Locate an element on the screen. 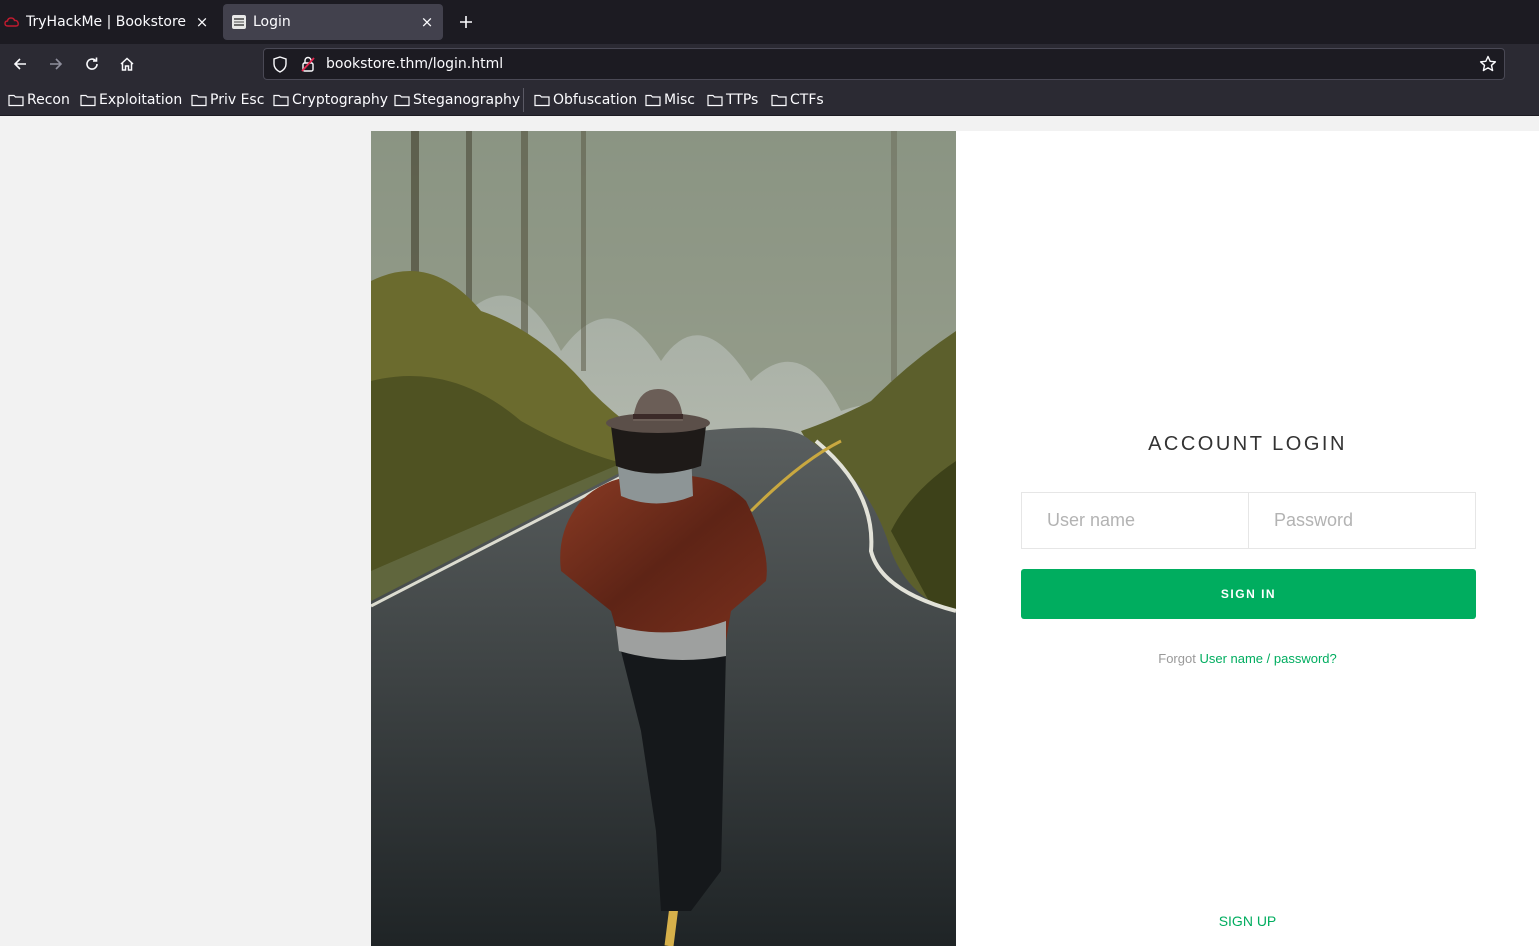  sign-in-button: SIGN IN is located at coordinates (1248, 594).